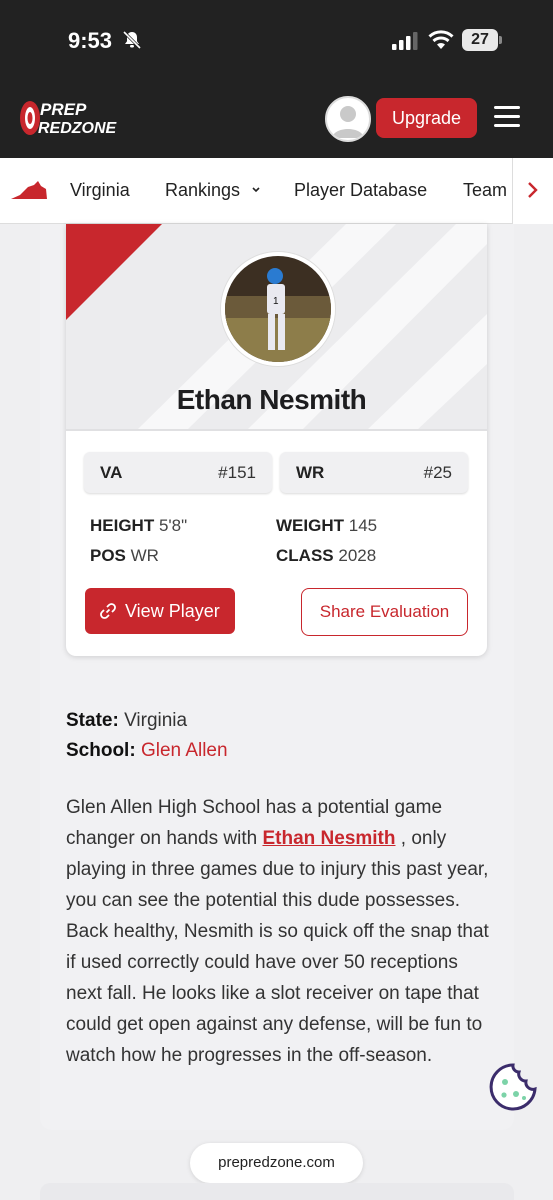 The height and width of the screenshot is (1200, 553). I want to click on nav-item-team: Team, so click(485, 190).